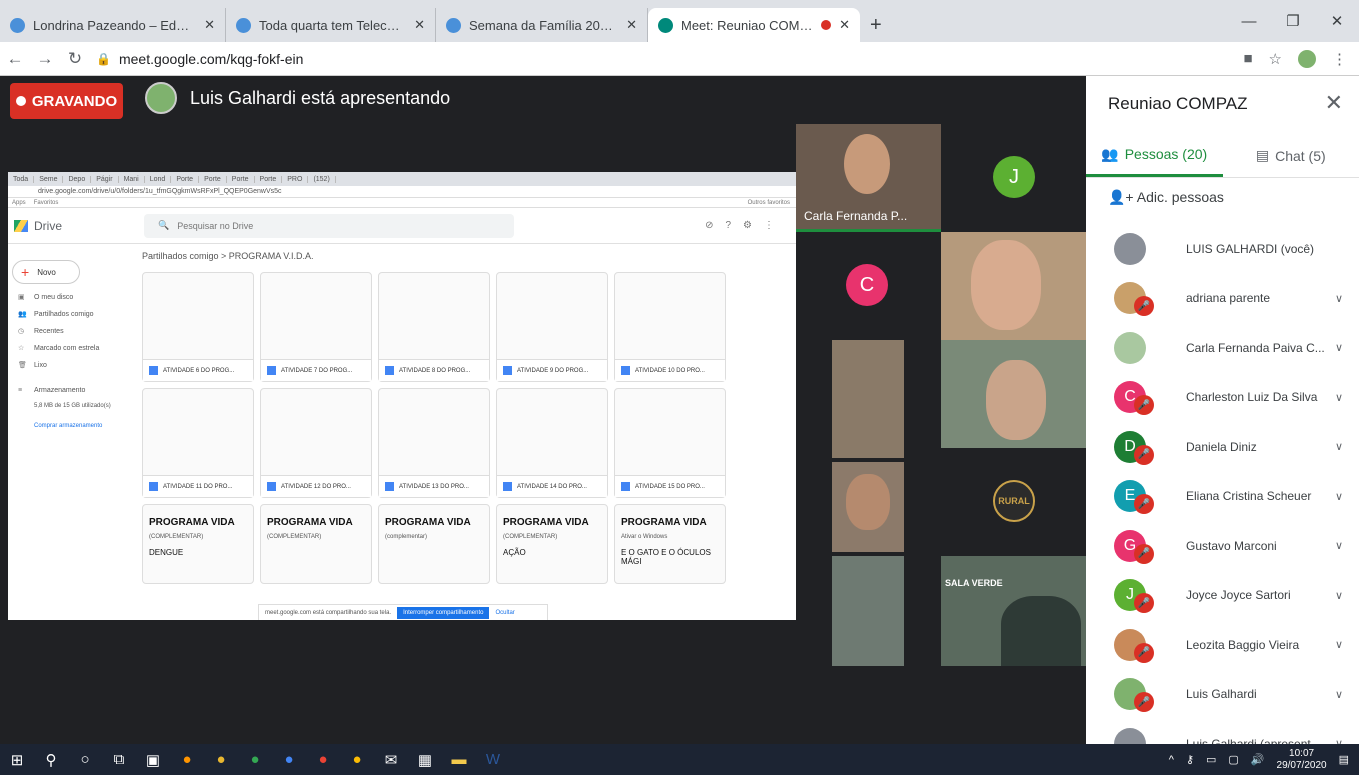 The height and width of the screenshot is (775, 1359). What do you see at coordinates (459, 759) in the screenshot?
I see `file-explorer-icon: ▬` at bounding box center [459, 759].